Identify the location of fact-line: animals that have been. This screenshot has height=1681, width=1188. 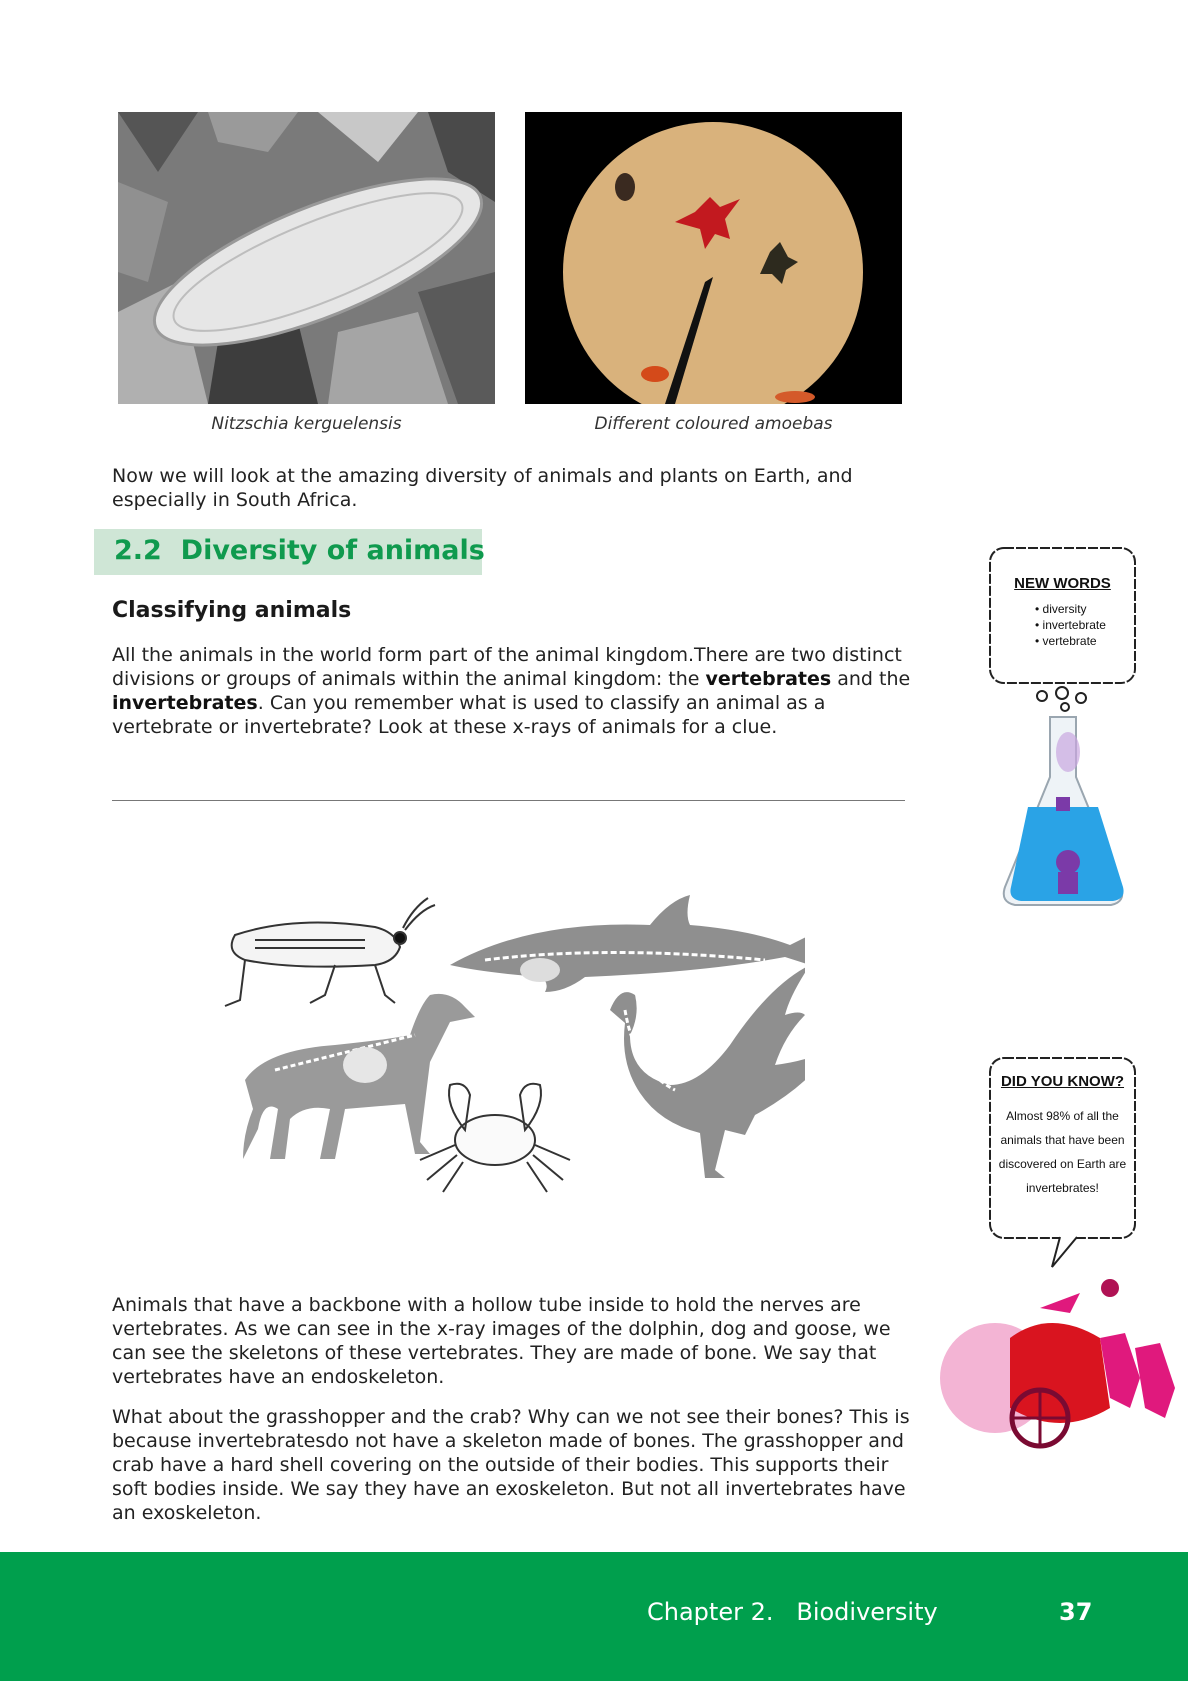
(1062, 1140).